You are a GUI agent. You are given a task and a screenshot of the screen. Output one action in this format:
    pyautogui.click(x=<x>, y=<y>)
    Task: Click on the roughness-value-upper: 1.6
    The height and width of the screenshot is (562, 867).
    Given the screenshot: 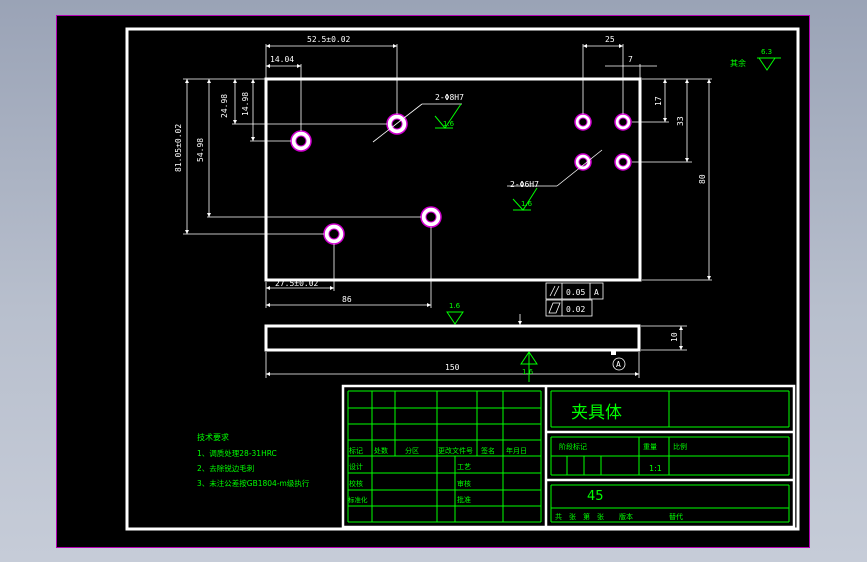 What is the action you would take?
    pyautogui.click(x=449, y=124)
    